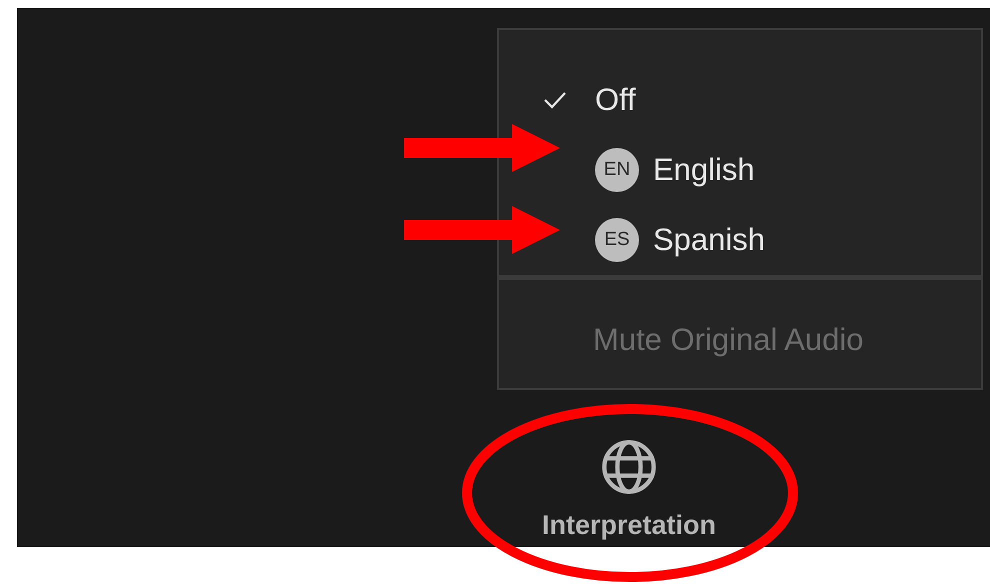 The width and height of the screenshot is (990, 584). I want to click on option-label: Spanish, so click(709, 240).